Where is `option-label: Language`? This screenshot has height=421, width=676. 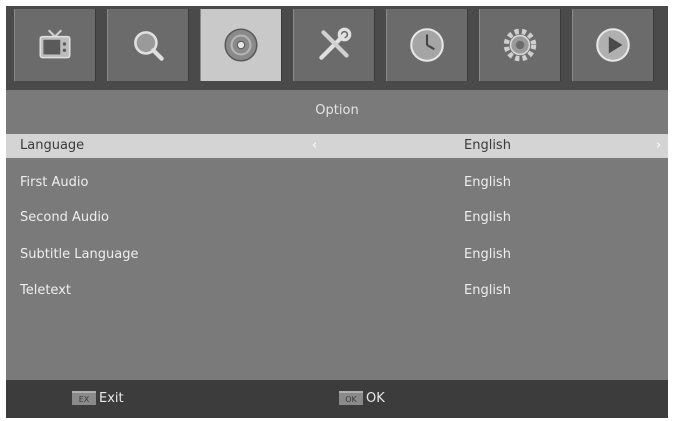 option-label: Language is located at coordinates (52, 145).